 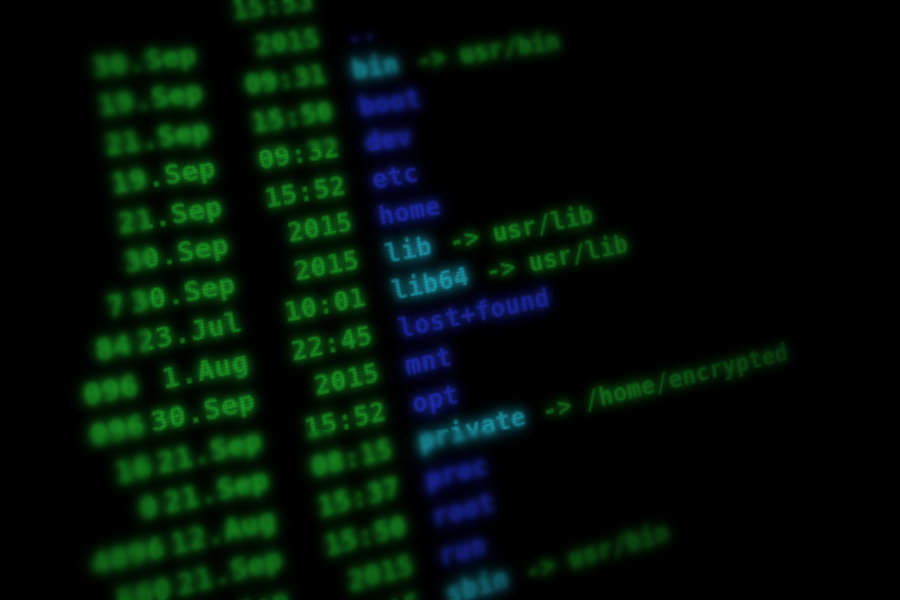 What do you see at coordinates (361, 32) in the screenshot?
I see `file-name: ..` at bounding box center [361, 32].